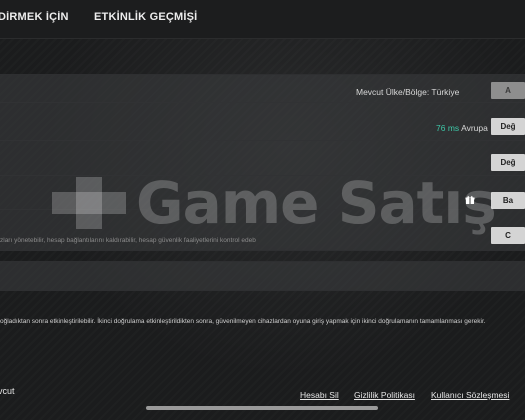 The image size is (525, 420). What do you see at coordinates (262, 408) in the screenshot?
I see `home-indicator` at bounding box center [262, 408].